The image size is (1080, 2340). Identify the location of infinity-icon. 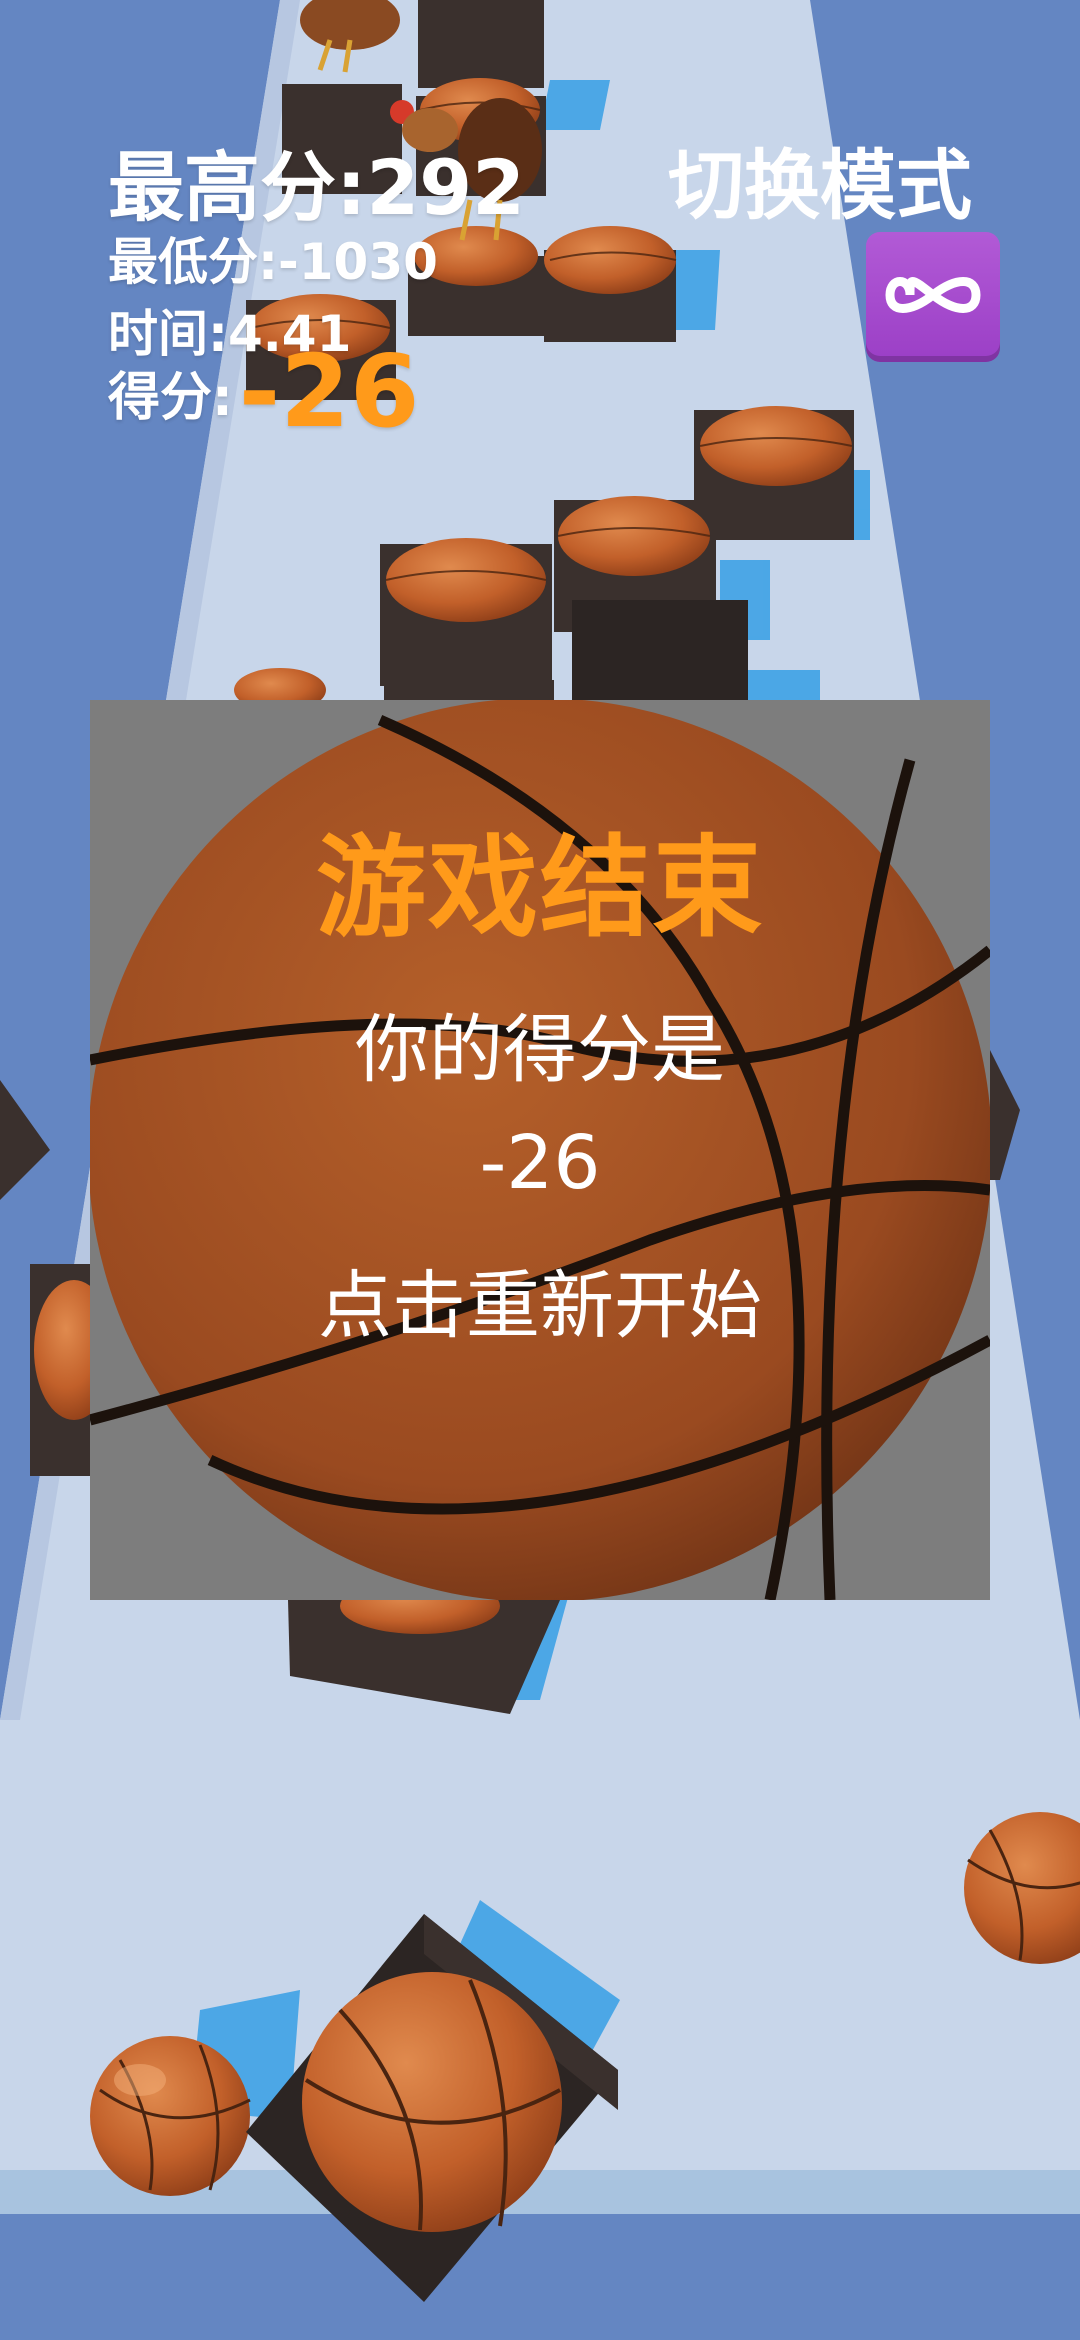
(933, 297).